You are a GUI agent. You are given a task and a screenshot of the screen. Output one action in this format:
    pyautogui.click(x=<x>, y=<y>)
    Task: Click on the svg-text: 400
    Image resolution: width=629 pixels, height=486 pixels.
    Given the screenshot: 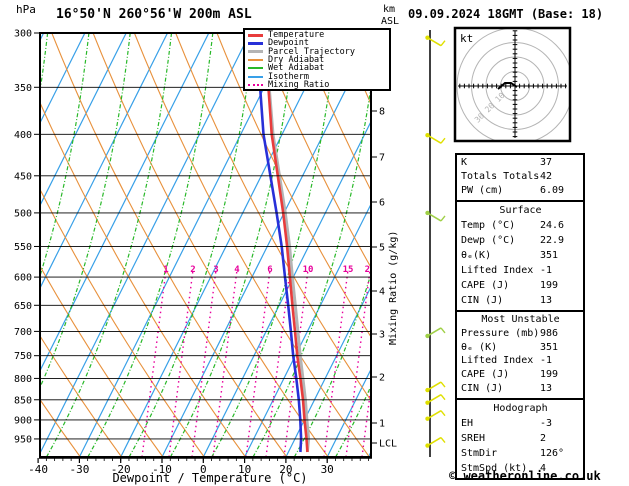 What is the action you would take?
    pyautogui.click(x=23, y=135)
    